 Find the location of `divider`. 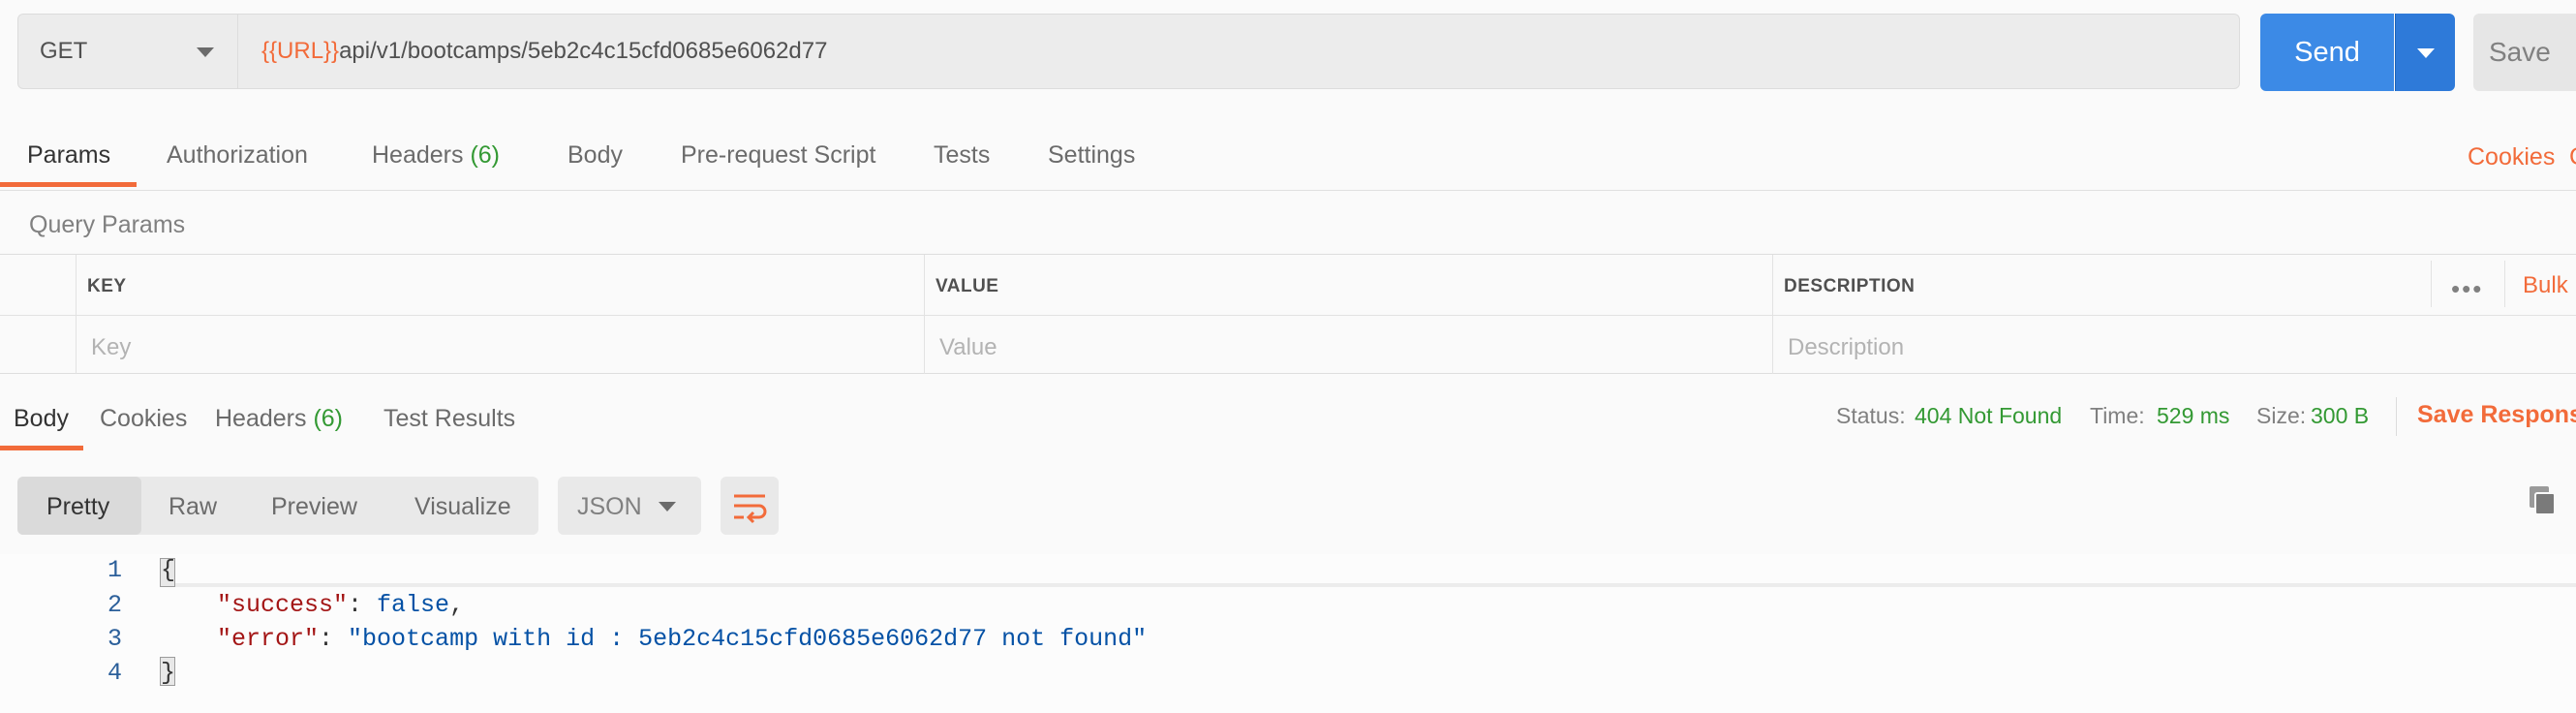

divider is located at coordinates (2396, 416).